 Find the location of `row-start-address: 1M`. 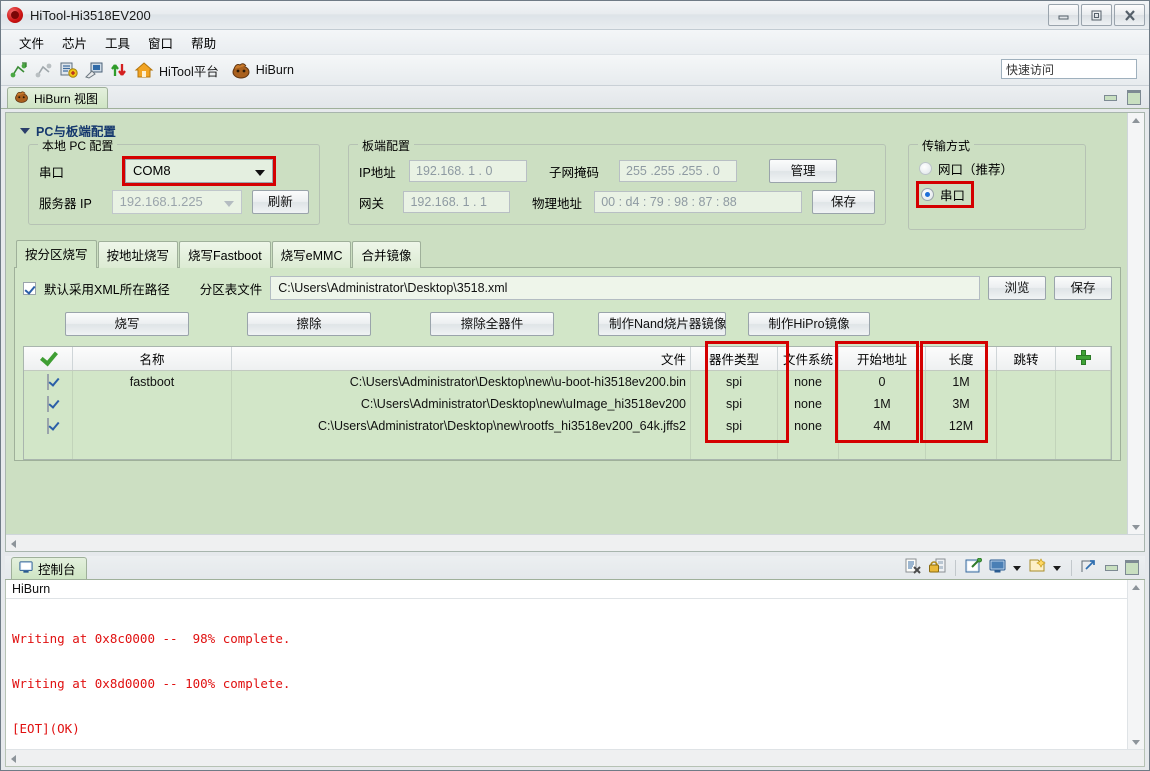

row-start-address: 1M is located at coordinates (882, 404).